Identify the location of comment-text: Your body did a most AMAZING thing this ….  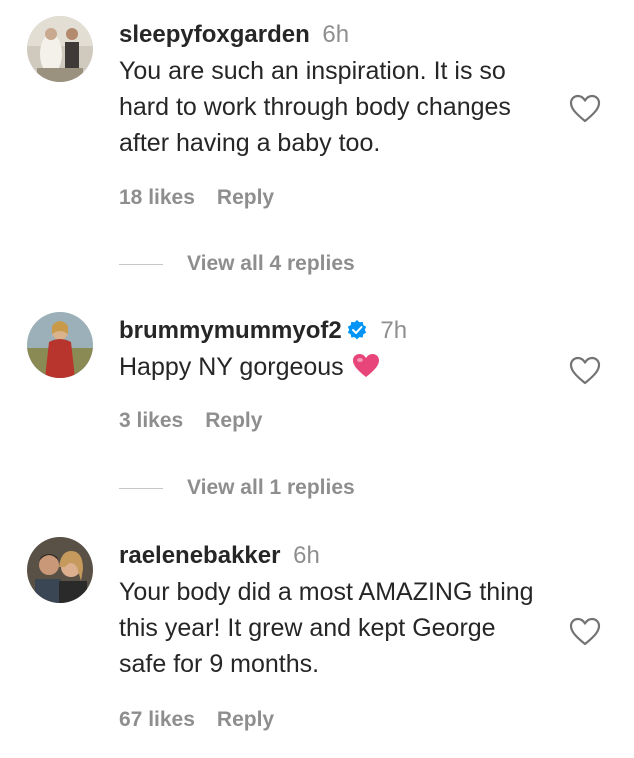
(326, 628).